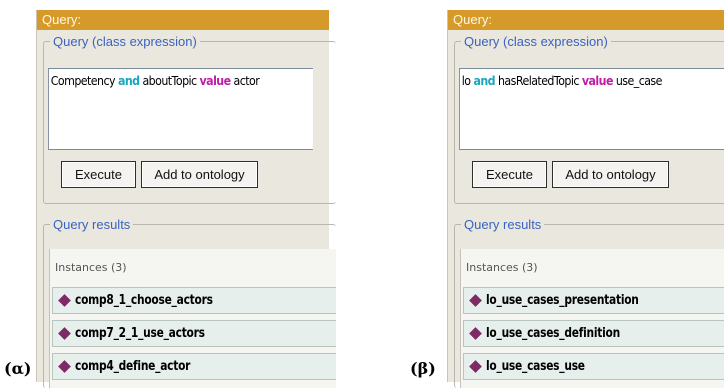 Image resolution: width=724 pixels, height=388 pixels. What do you see at coordinates (194, 366) in the screenshot?
I see `result-row: comp4_define_actor` at bounding box center [194, 366].